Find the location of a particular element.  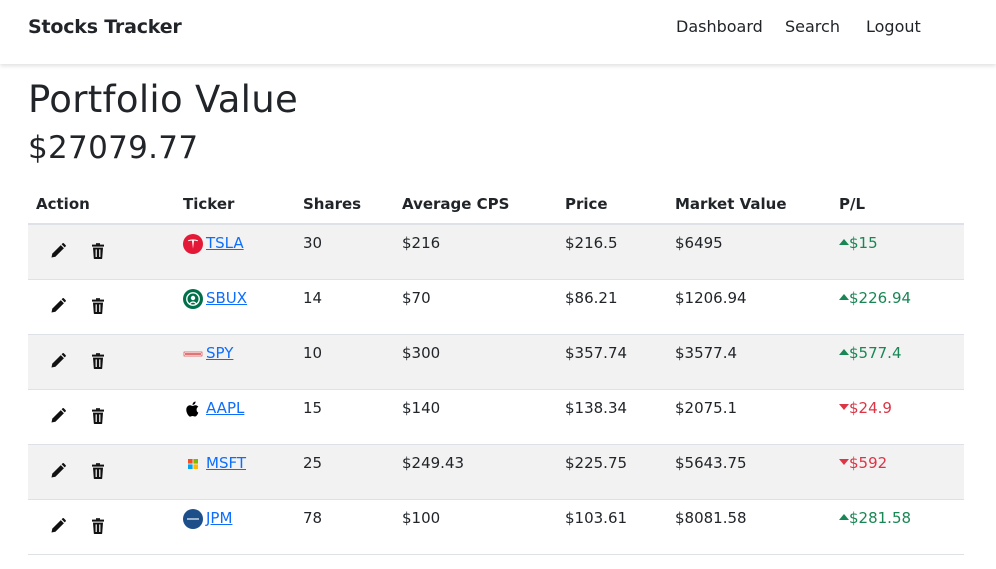

average-cps-cell: $140 is located at coordinates (475, 417).